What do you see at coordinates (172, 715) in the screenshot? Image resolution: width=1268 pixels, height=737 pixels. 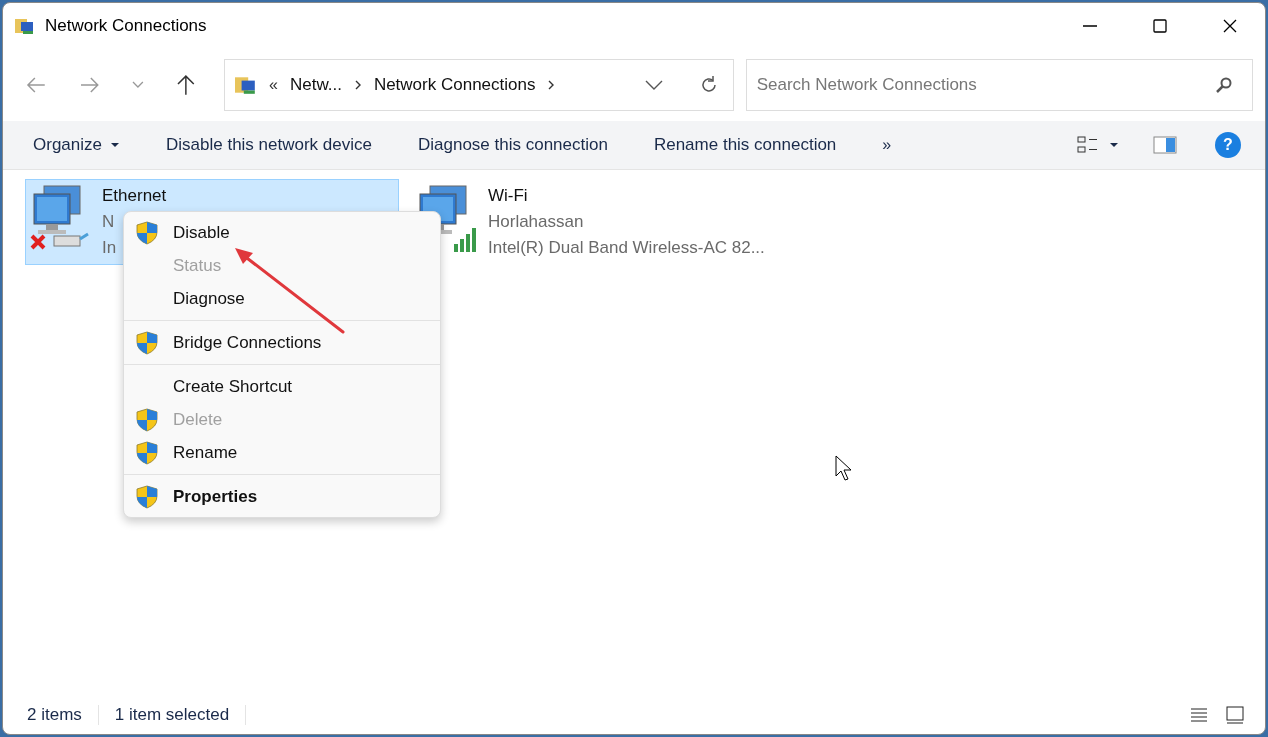 I see `selection-count: 1 item selected` at bounding box center [172, 715].